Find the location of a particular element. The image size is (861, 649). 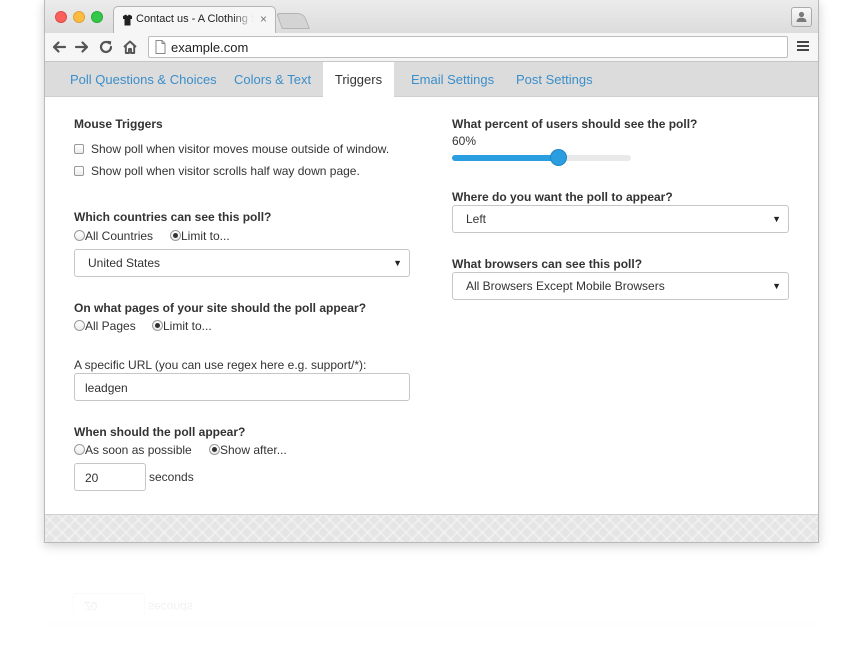

seconds-label: seconds is located at coordinates (171, 477).